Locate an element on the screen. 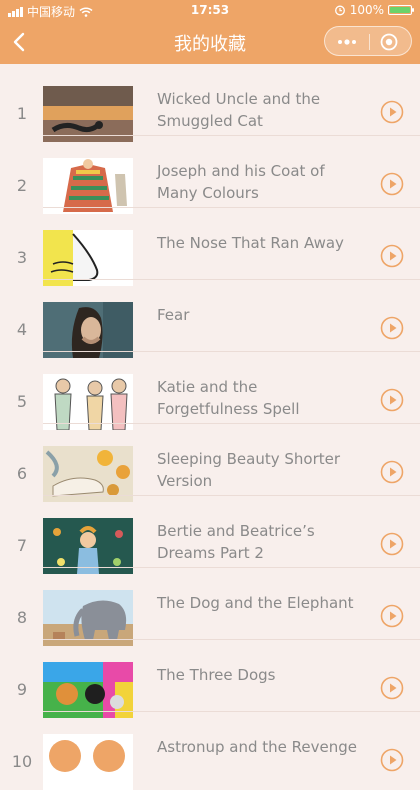  list-item: 6 Sleeping Beauty Shorter Version is located at coordinates (210, 463).